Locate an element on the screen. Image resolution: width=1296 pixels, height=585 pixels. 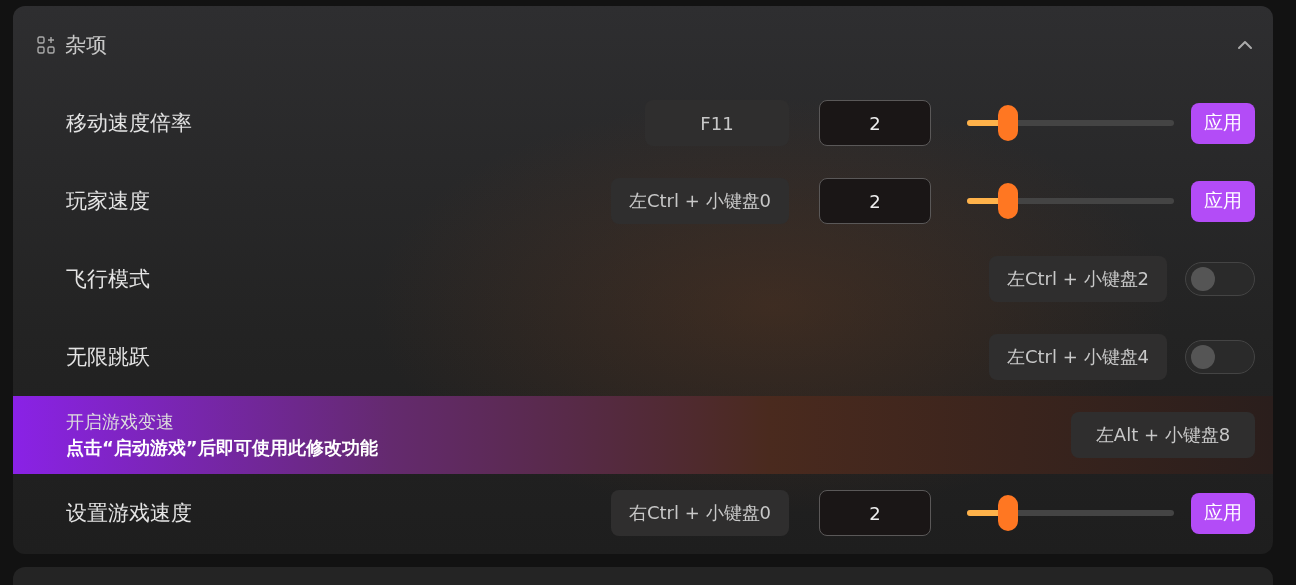
hotkey-button: 右Ctrl + 小键盘0 is located at coordinates (700, 513).